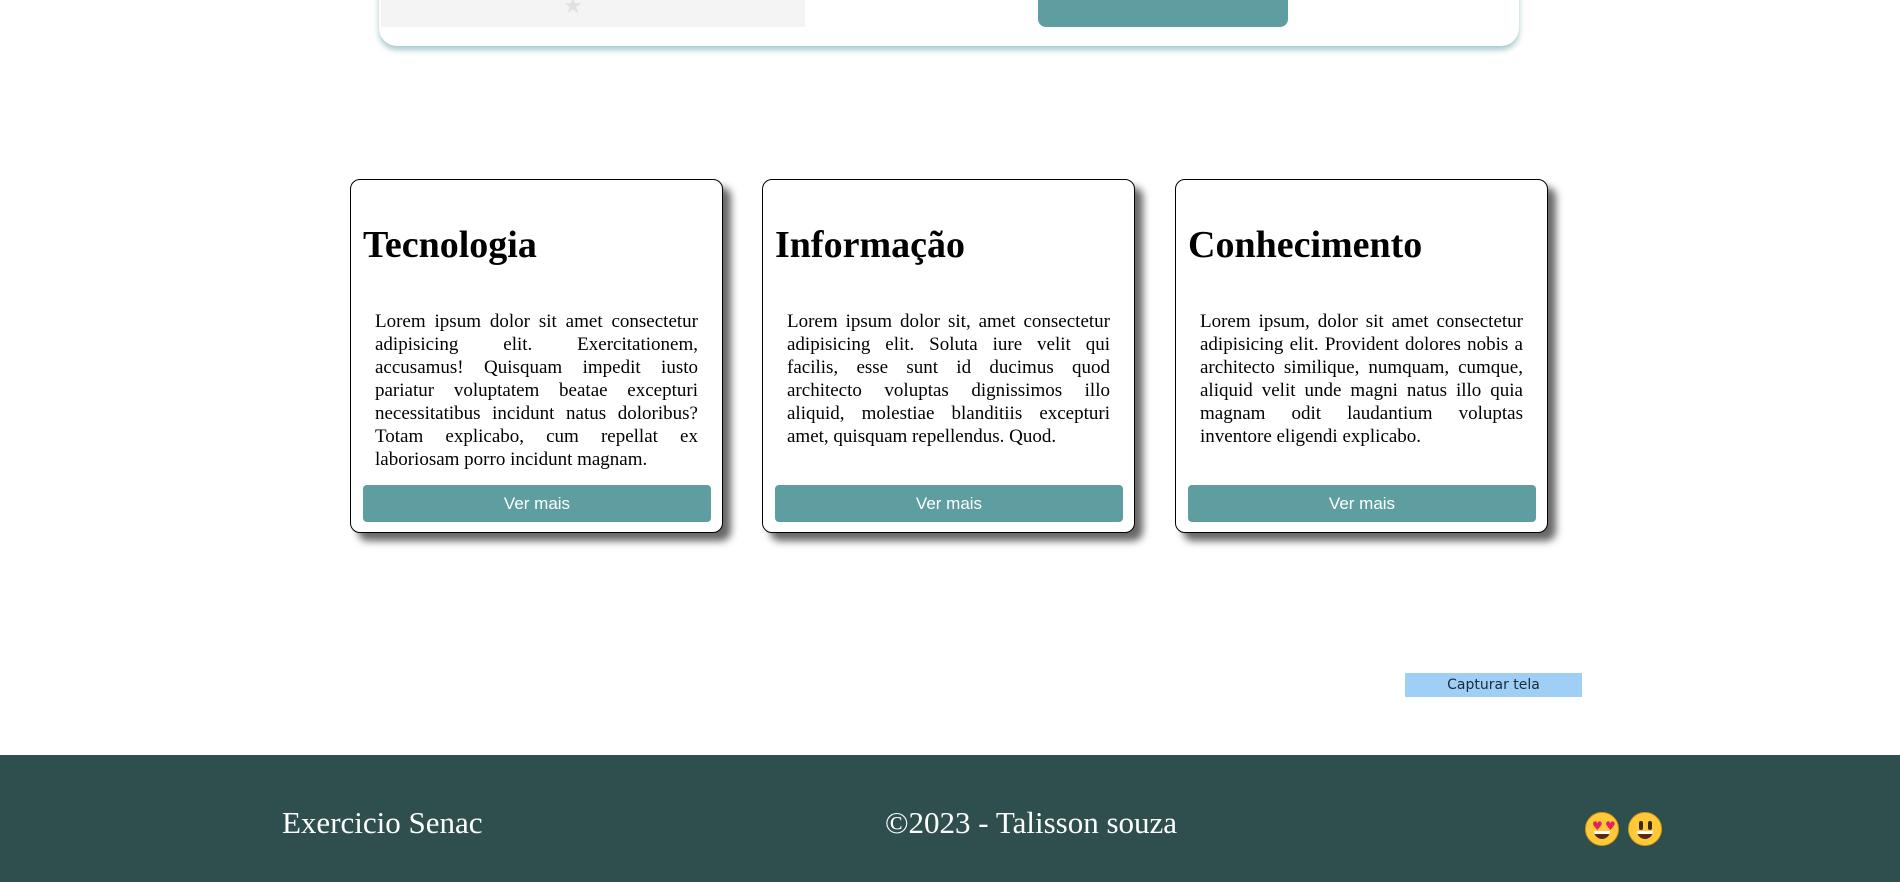  I want to click on card-title: Informação, so click(870, 245).